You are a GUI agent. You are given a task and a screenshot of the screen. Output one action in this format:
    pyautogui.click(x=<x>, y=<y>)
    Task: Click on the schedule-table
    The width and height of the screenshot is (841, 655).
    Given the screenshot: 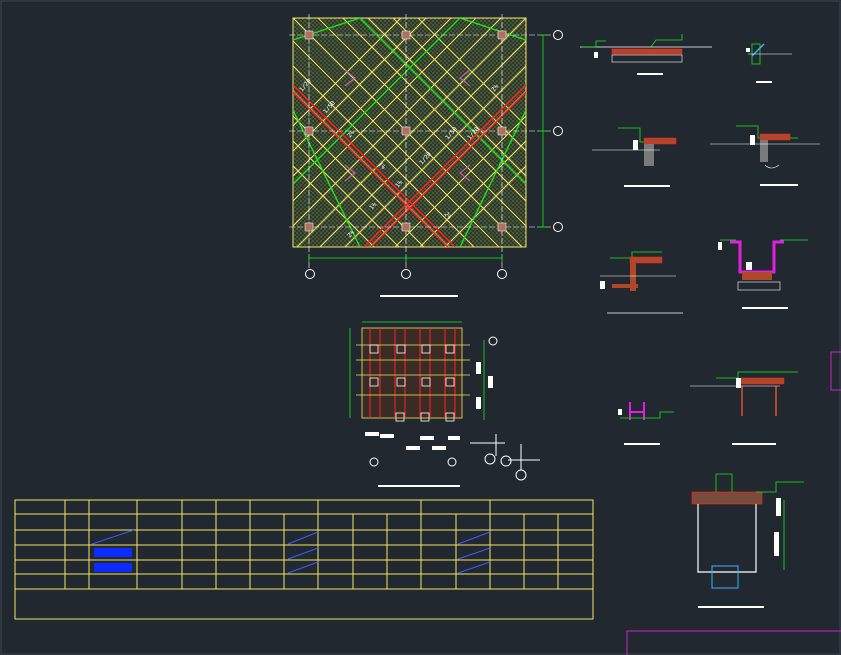 What is the action you would take?
    pyautogui.click(x=304, y=559)
    